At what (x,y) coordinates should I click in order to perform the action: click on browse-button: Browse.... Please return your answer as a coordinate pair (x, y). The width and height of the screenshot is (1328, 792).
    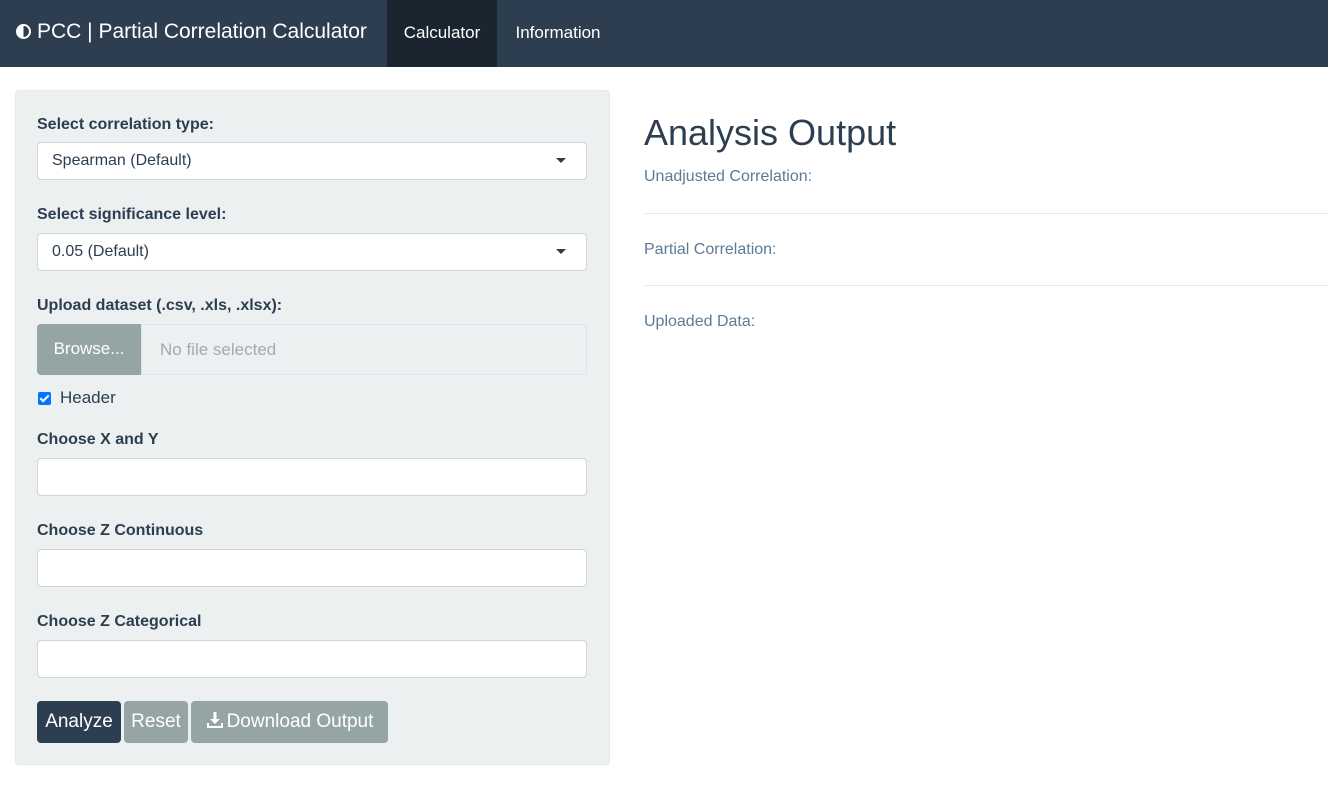
    Looking at the image, I should click on (89, 349).